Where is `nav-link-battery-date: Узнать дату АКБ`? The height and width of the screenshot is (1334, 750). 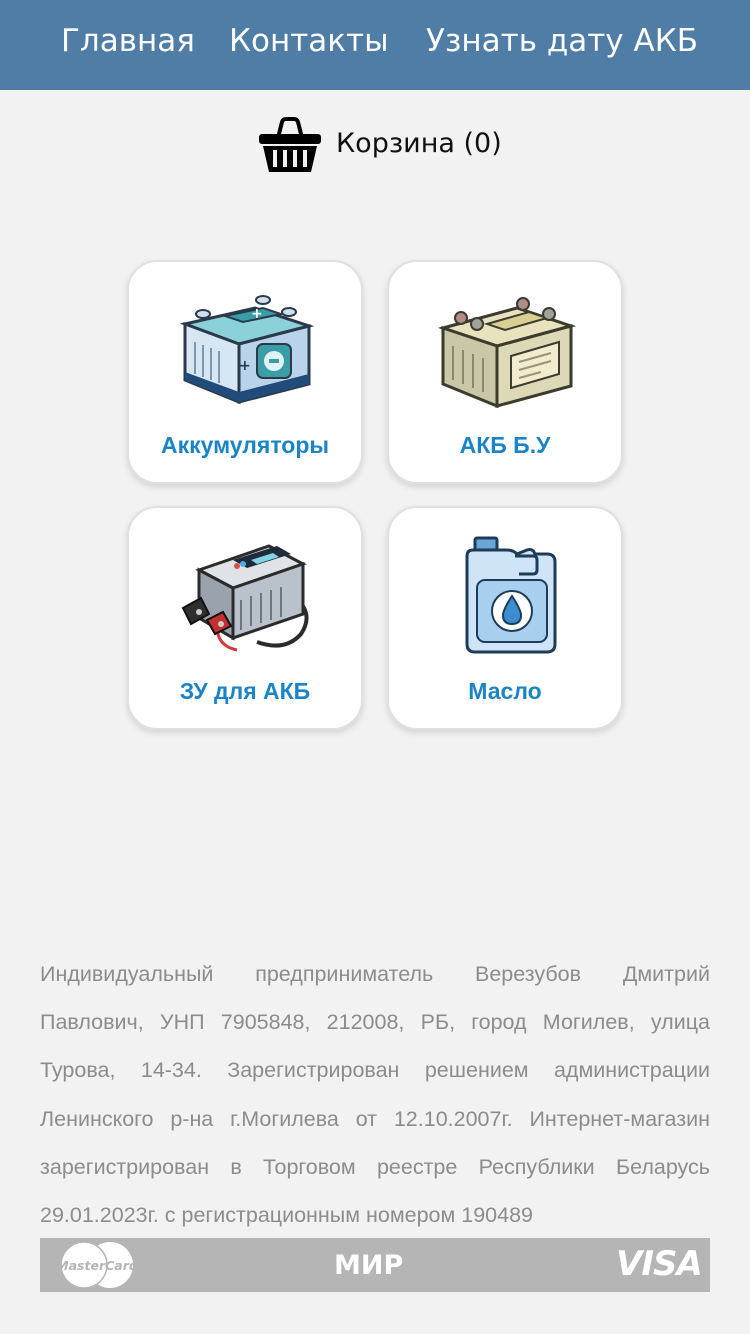
nav-link-battery-date: Узнать дату АКБ is located at coordinates (562, 45).